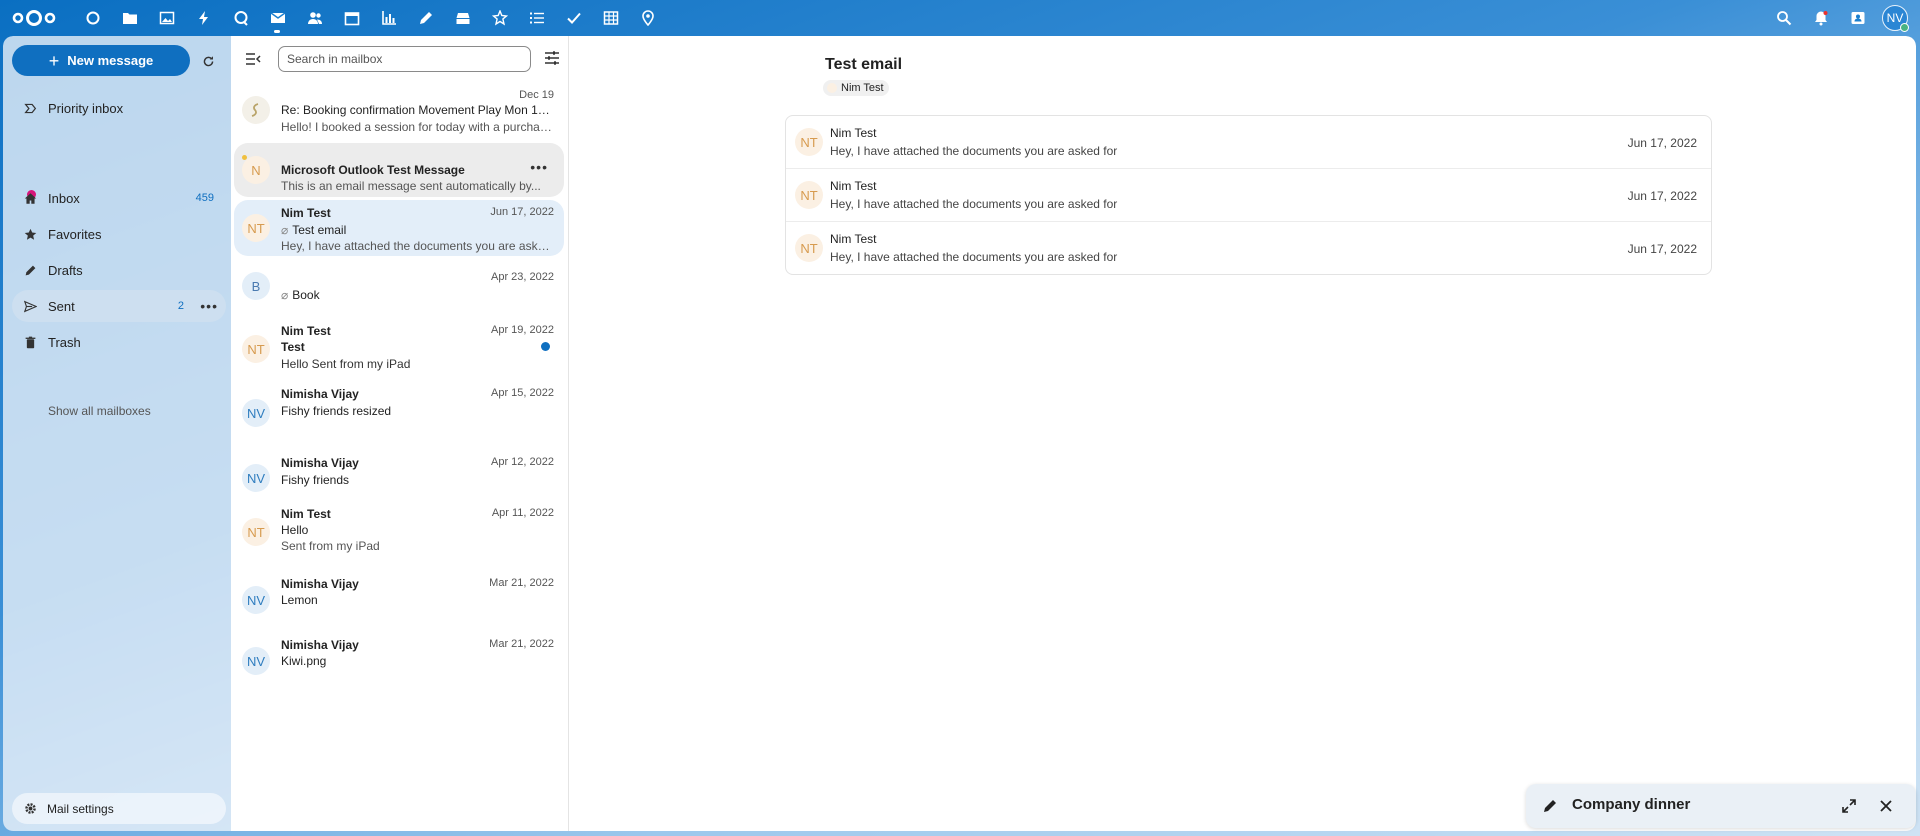  Describe the element at coordinates (522, 330) in the screenshot. I see `mail-date: Apr 19, 2022` at that location.